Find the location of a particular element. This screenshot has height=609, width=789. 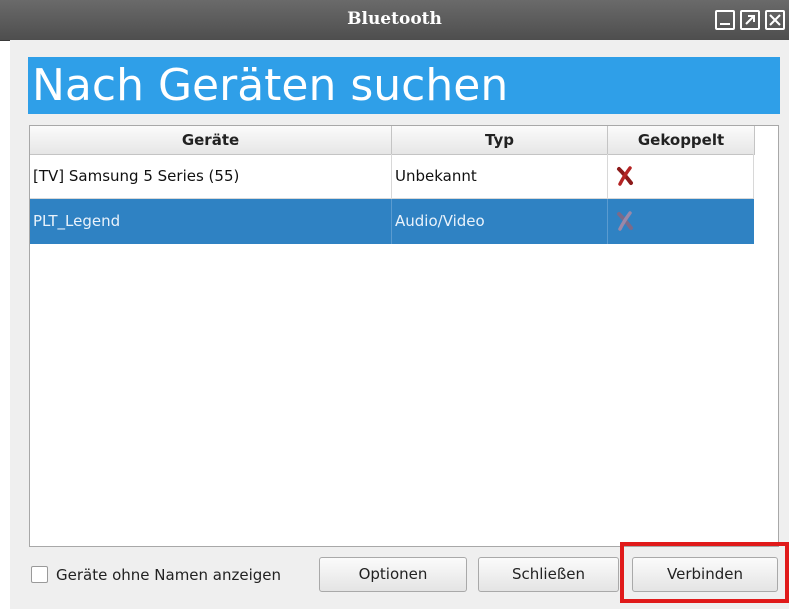

options-button: Optionen is located at coordinates (393, 574).